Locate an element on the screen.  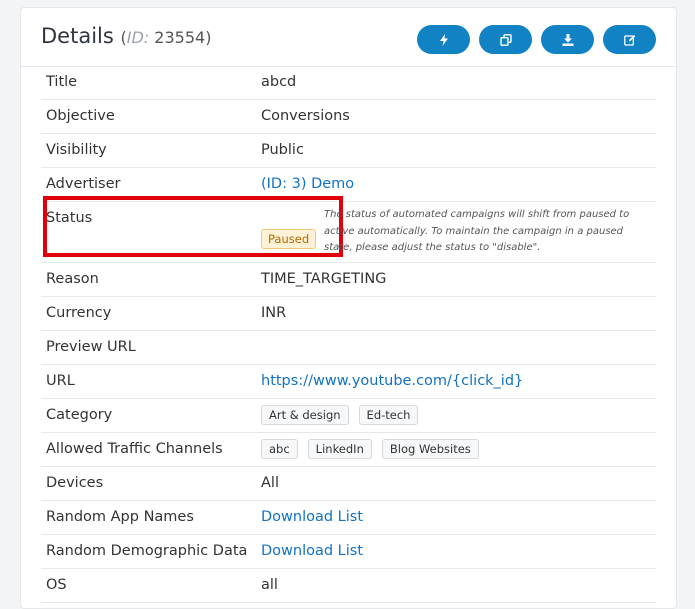
field-label: Random App Names is located at coordinates (120, 517).